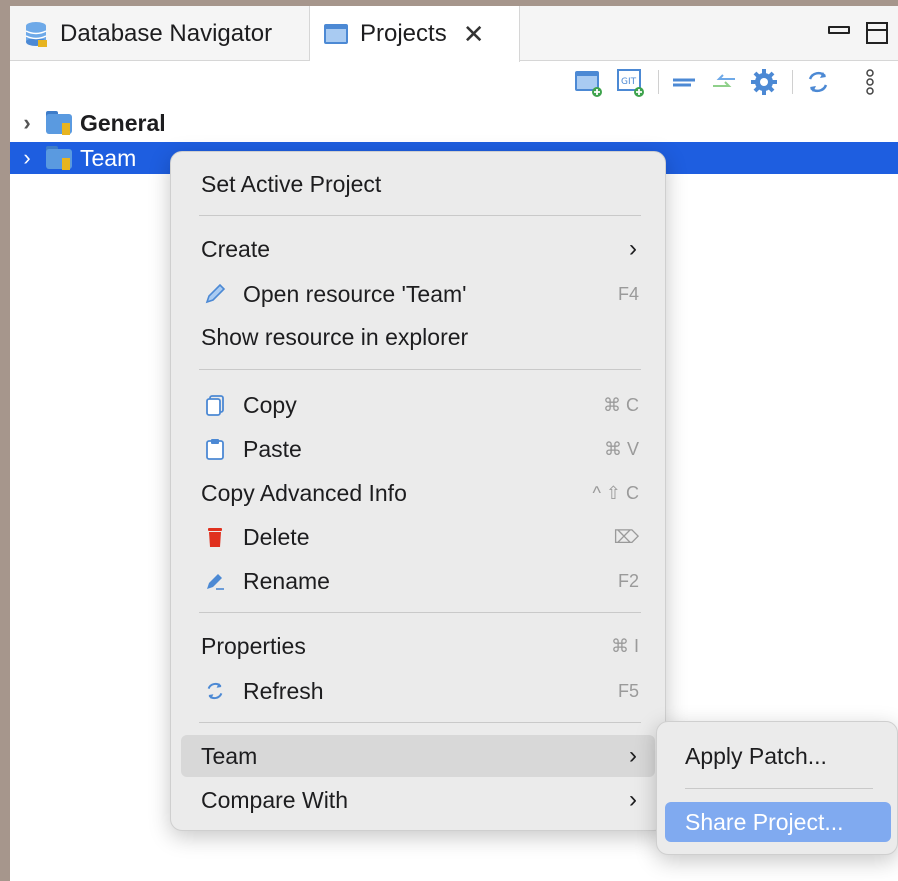 The width and height of the screenshot is (898, 881). I want to click on menu-item-create: Create ›, so click(418, 249).